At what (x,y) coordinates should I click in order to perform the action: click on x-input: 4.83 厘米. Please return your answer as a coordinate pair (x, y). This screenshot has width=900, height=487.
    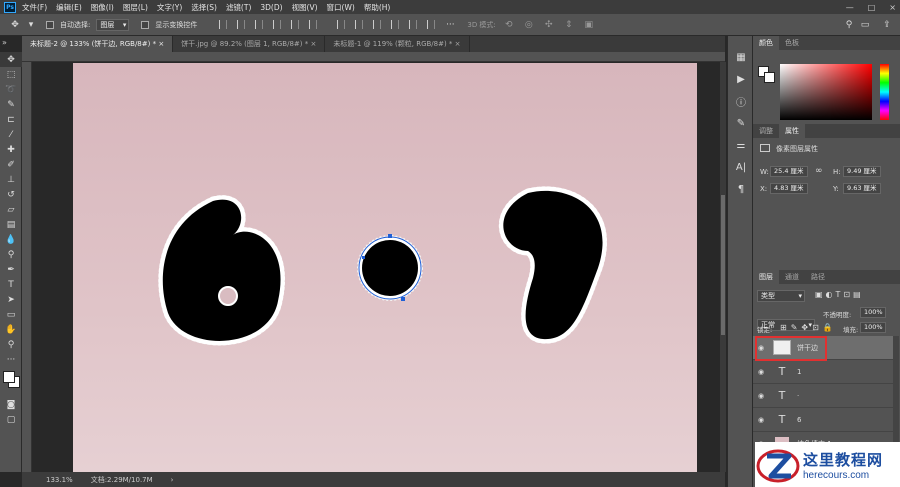
    Looking at the image, I should click on (789, 188).